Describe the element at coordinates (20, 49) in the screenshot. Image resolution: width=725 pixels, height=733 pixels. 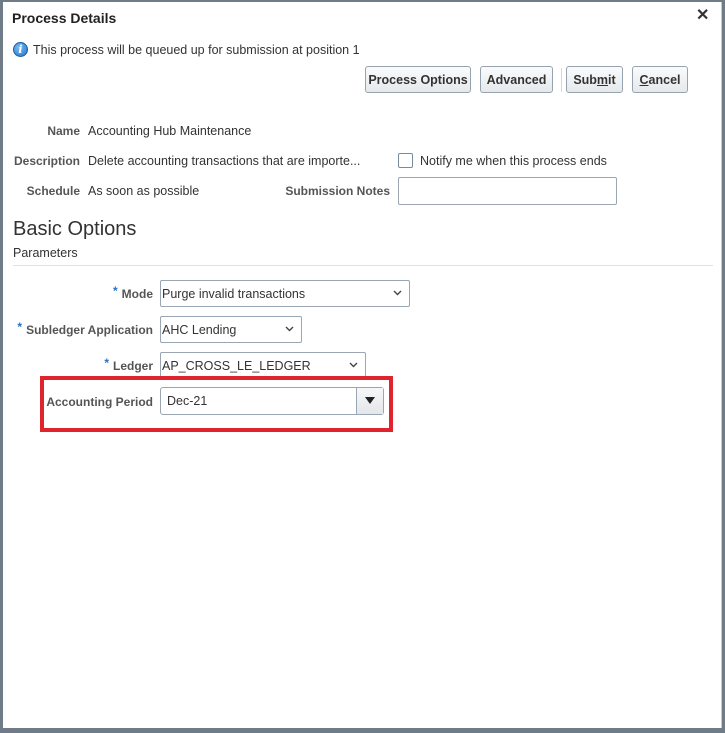
I see `info-icon: i` at that location.